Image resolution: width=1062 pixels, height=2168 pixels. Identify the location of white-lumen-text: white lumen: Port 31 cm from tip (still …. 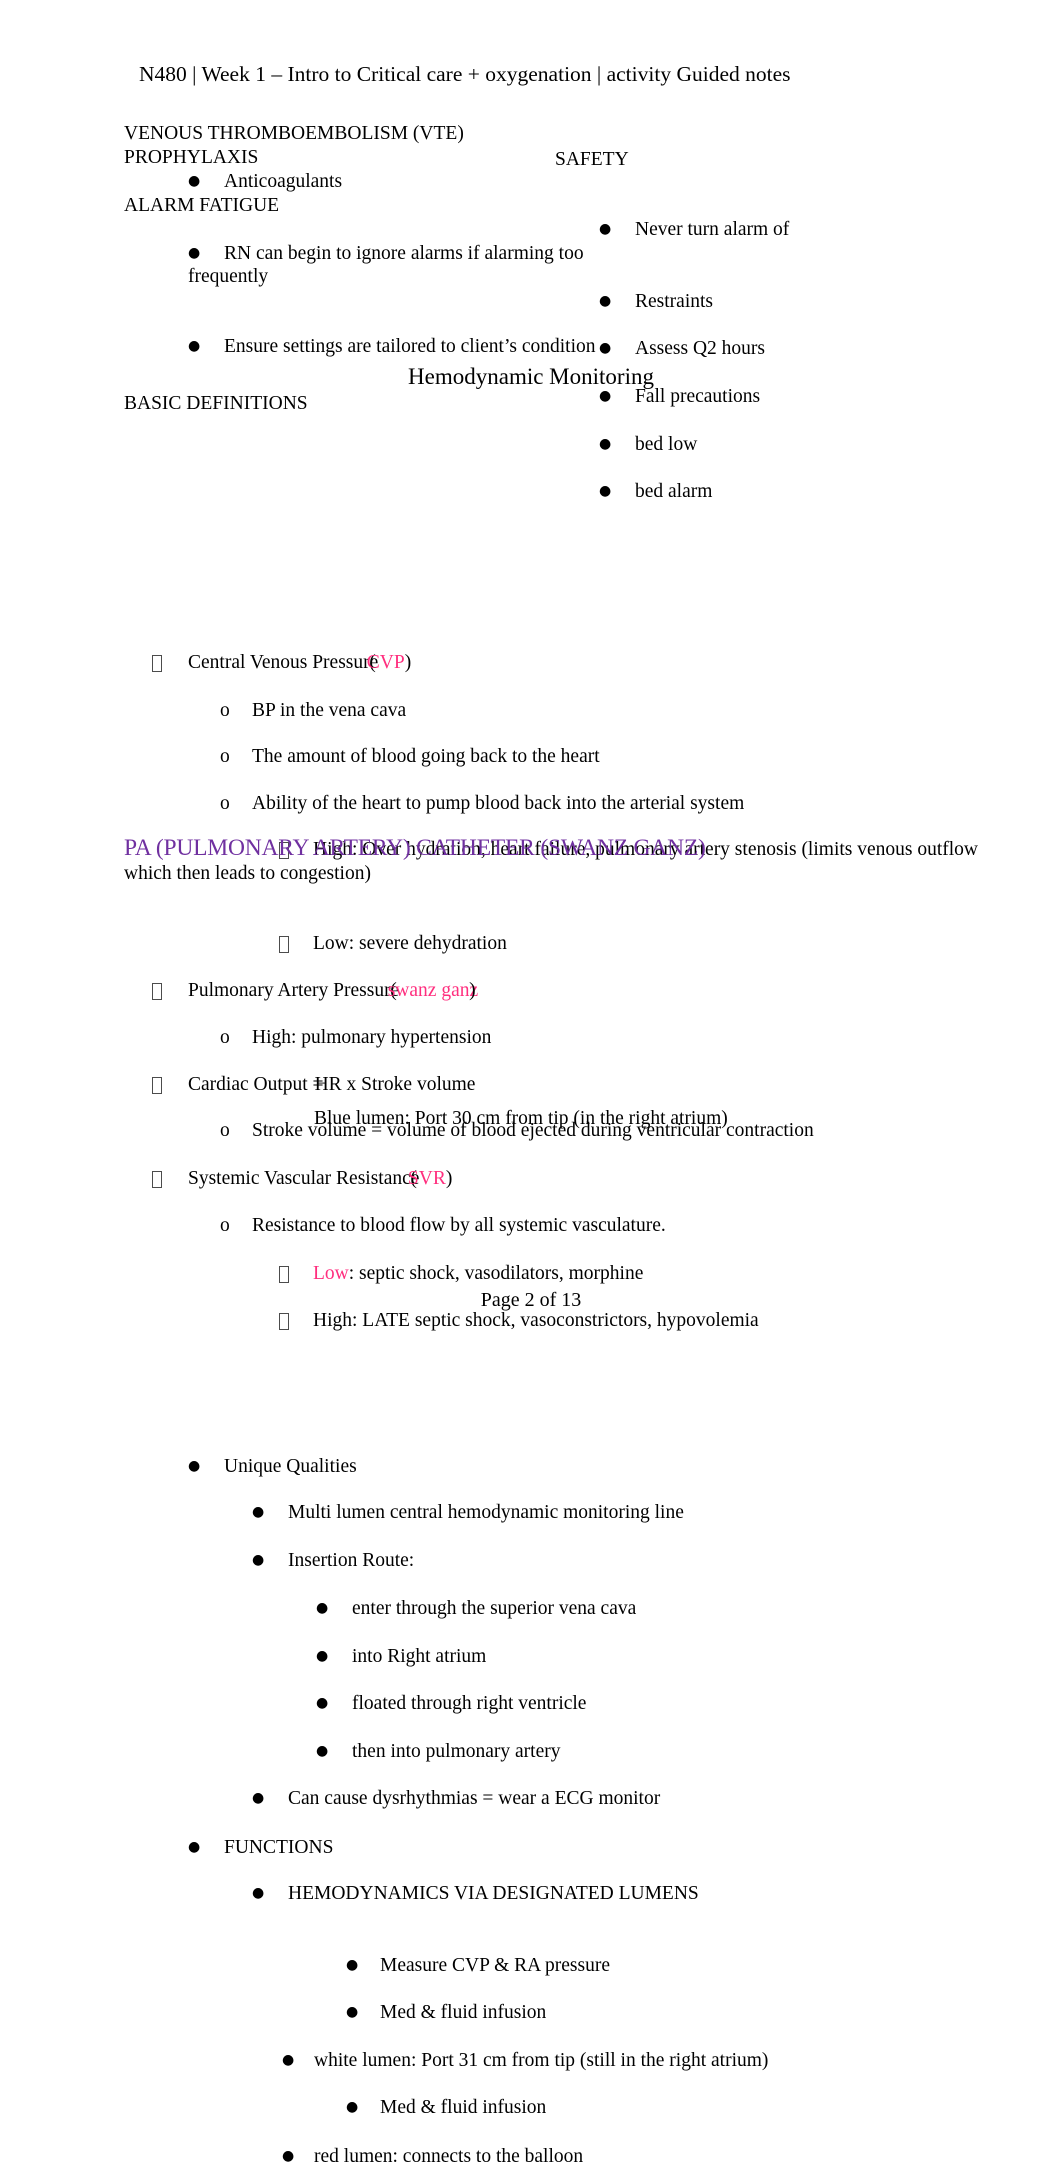
(446, 2060).